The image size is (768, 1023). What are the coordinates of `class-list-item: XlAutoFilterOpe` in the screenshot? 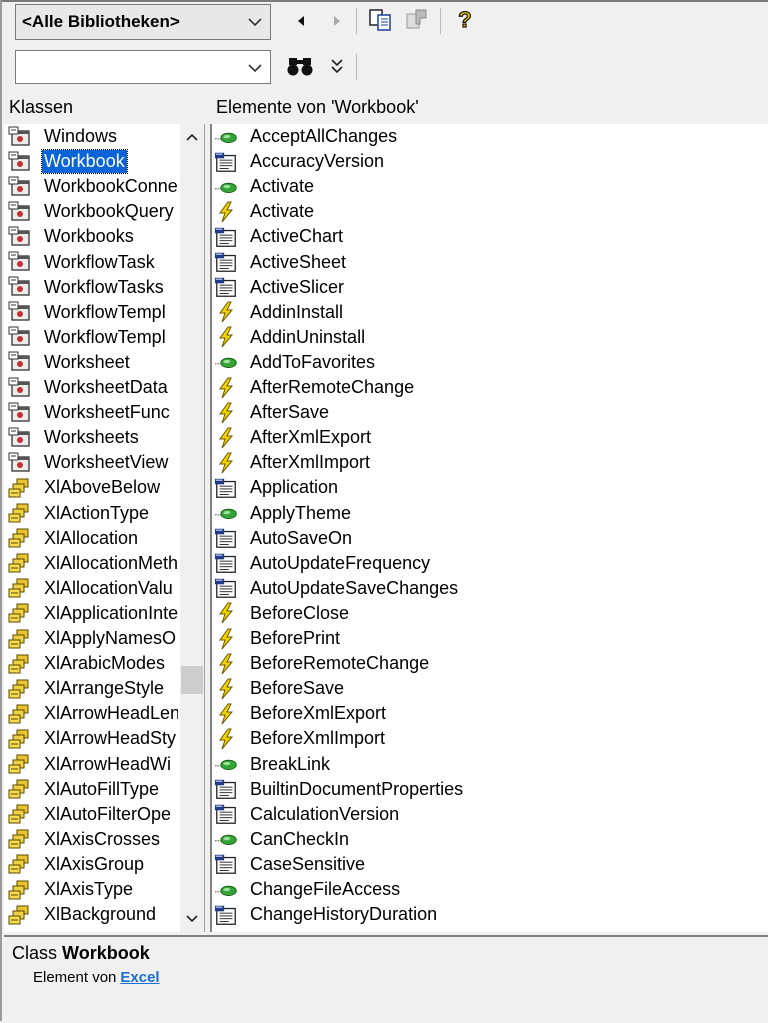 It's located at (93, 814).